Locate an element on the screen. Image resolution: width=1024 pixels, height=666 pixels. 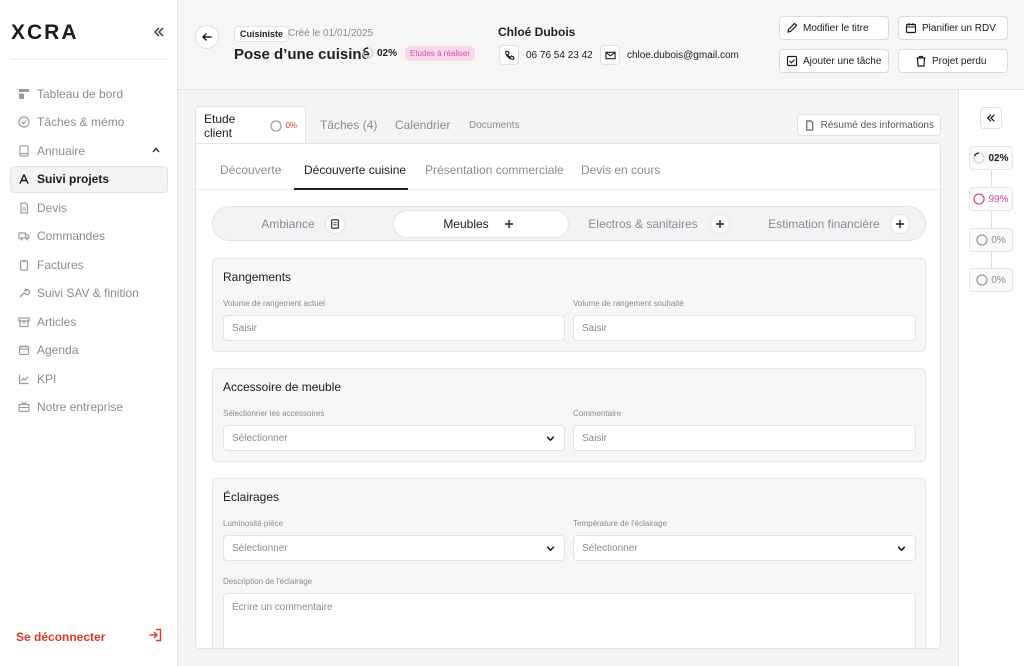
arrow-left-icon is located at coordinates (207, 37).